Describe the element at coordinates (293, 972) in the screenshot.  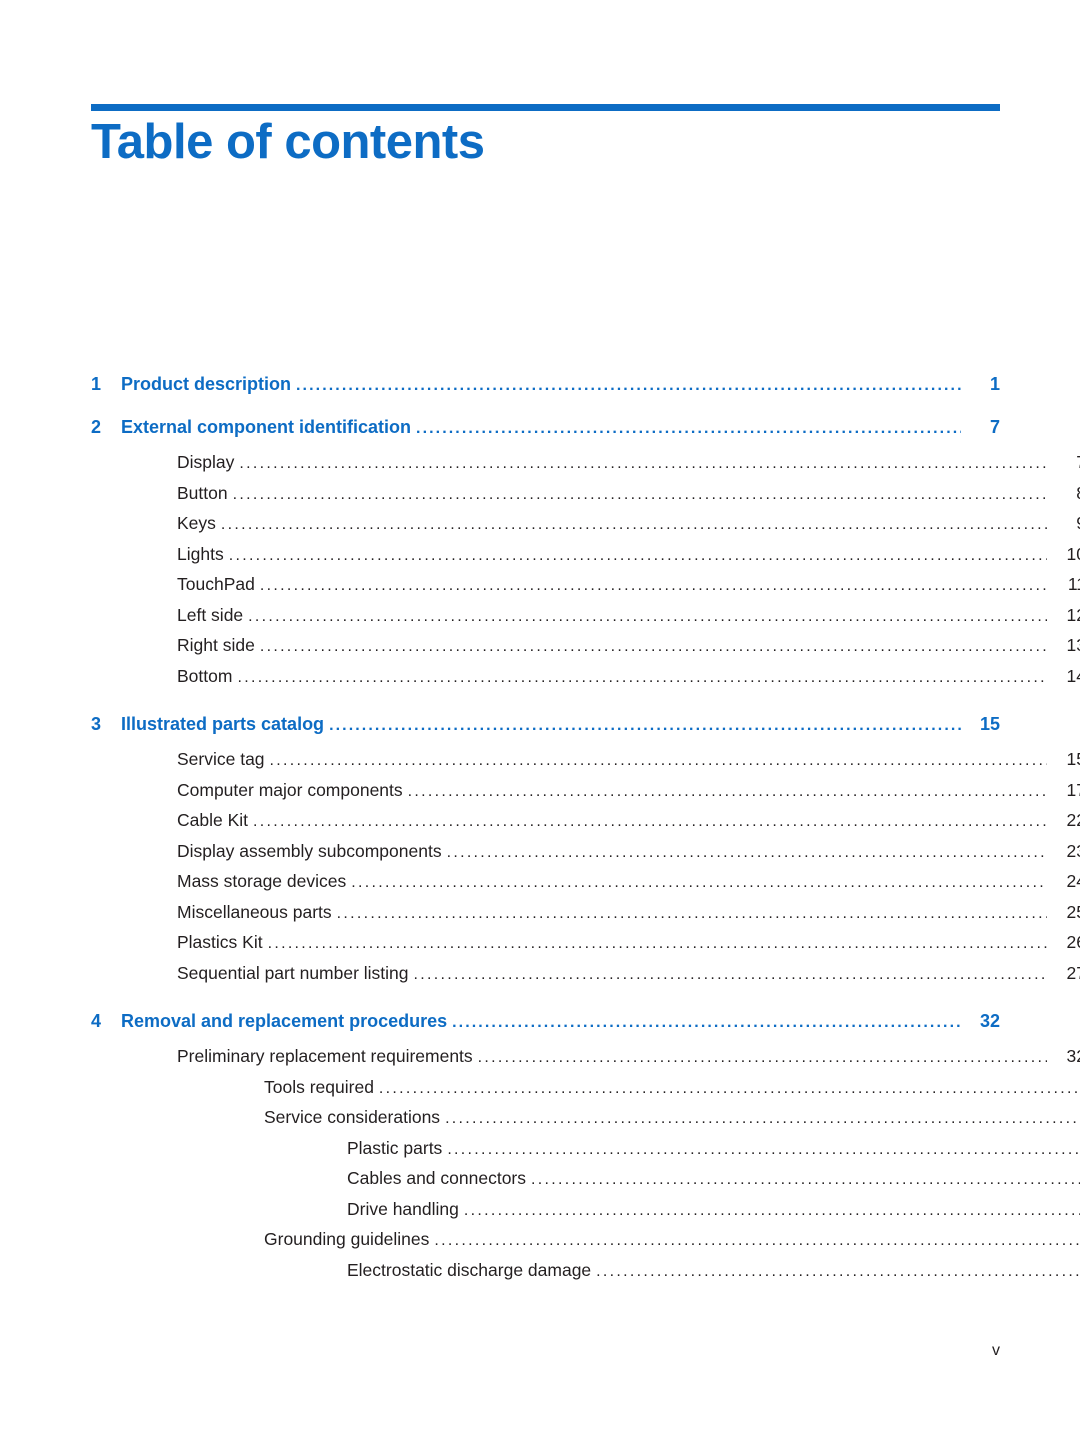
I see `toc-entry-label: Sequential part number listing` at that location.